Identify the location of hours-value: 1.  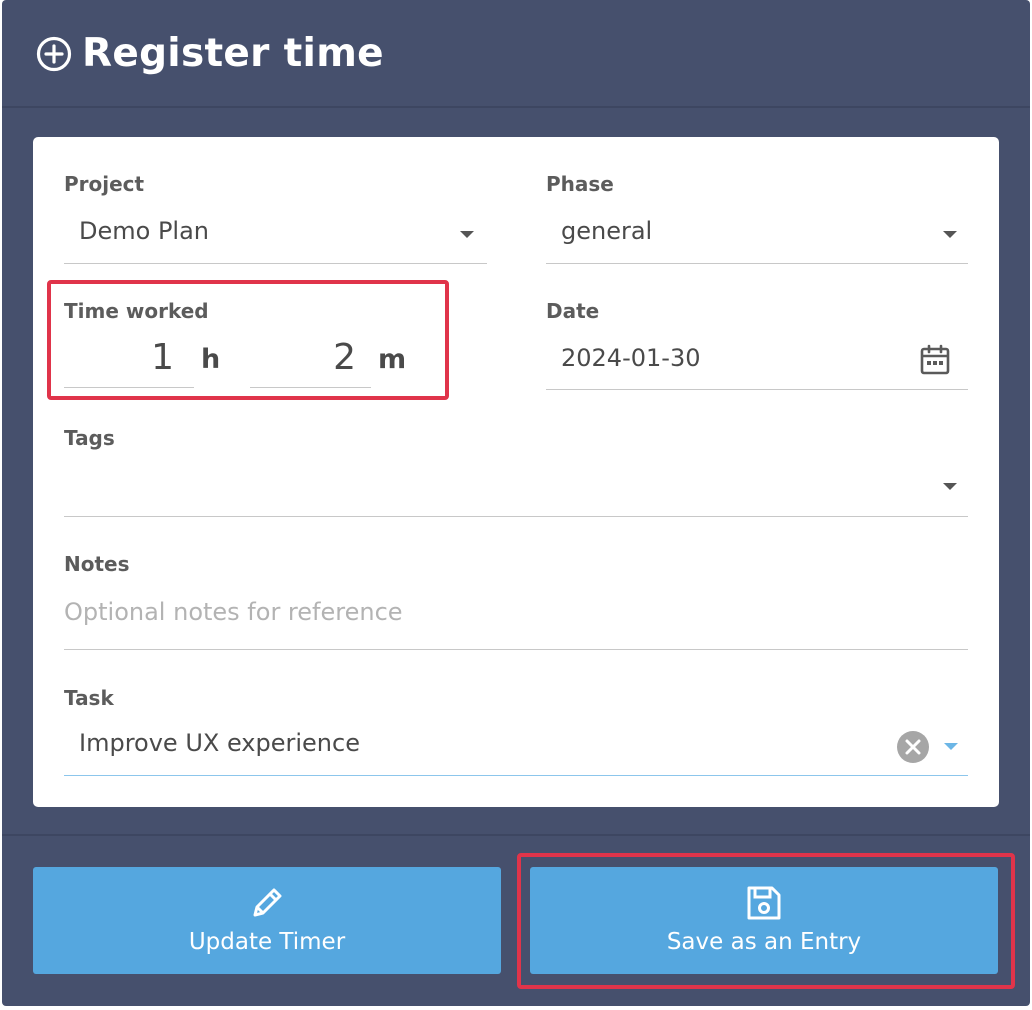
(162, 357).